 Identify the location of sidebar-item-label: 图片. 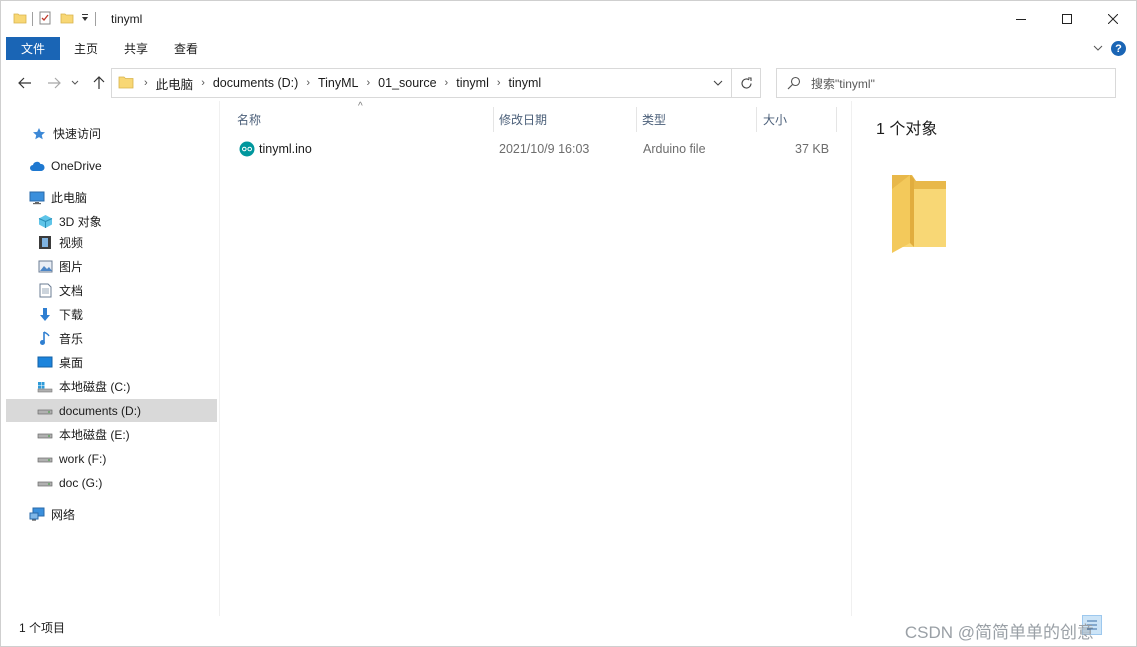
(71, 267).